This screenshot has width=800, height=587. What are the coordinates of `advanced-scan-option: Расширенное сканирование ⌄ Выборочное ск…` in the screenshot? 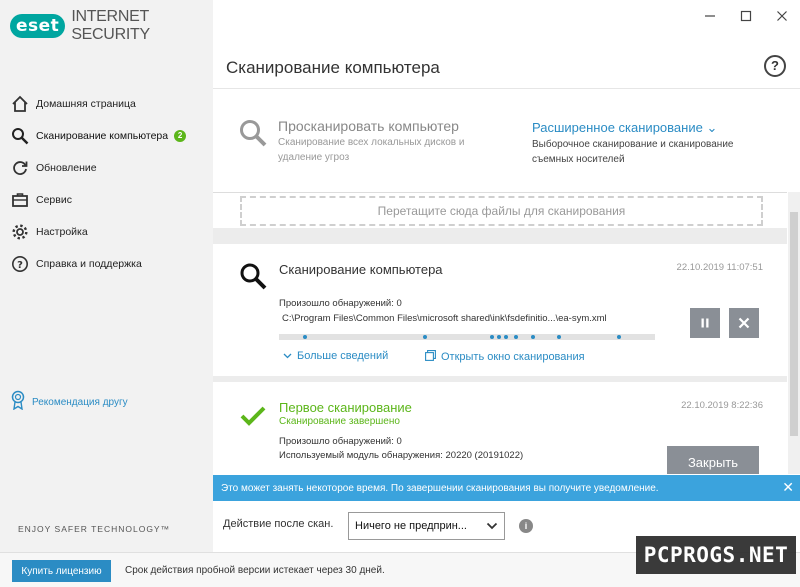 It's located at (652, 143).